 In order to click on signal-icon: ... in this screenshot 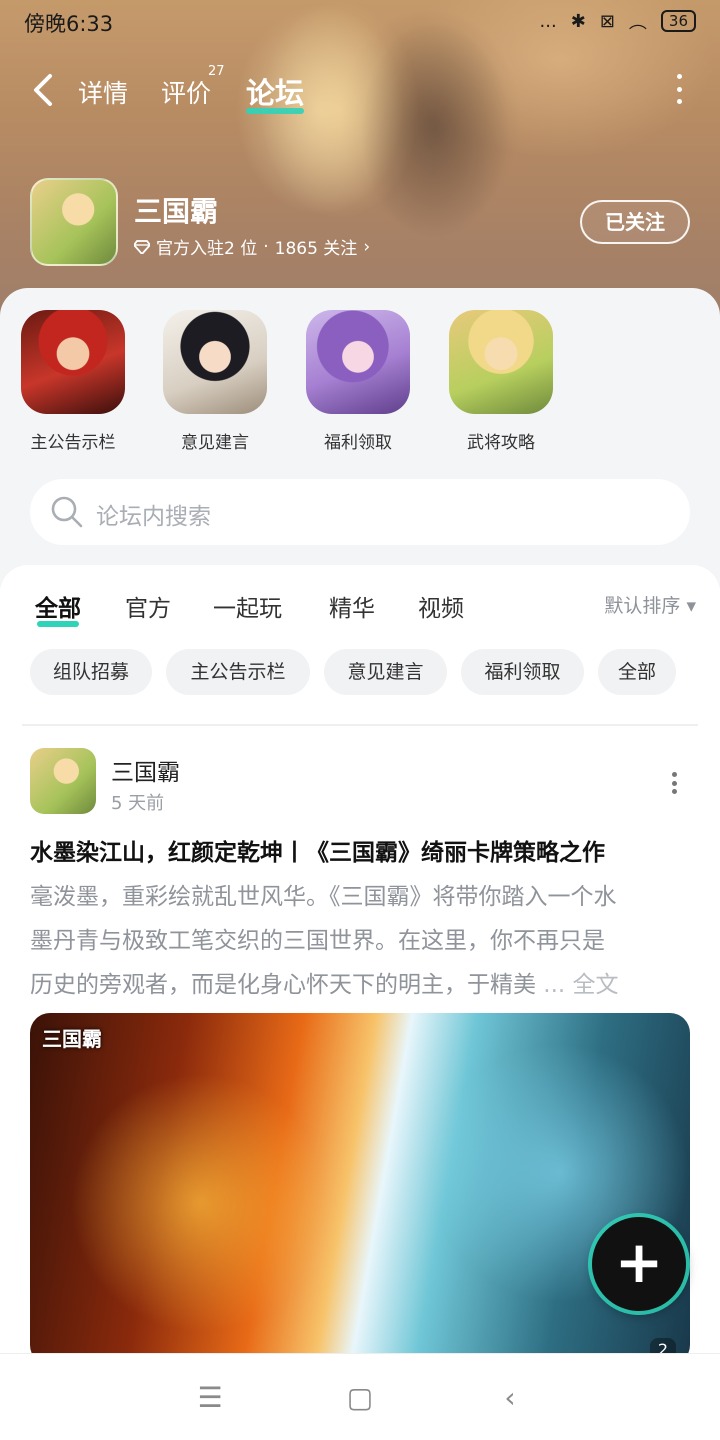, I will do `click(548, 21)`.